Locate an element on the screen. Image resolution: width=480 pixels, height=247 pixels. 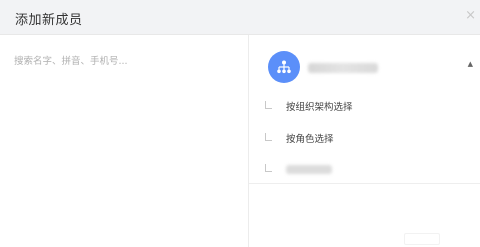
select-by-role: 按角色选择 is located at coordinates (299, 138).